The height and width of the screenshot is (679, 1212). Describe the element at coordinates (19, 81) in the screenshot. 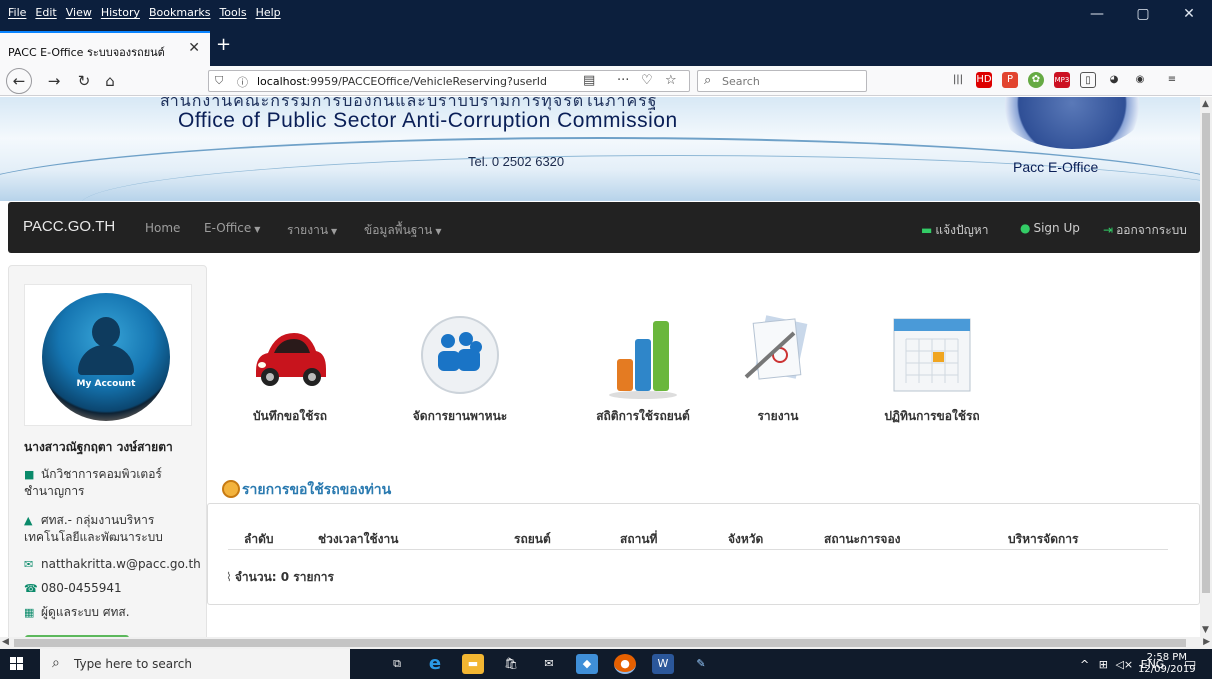

I see `back-button: ←` at that location.